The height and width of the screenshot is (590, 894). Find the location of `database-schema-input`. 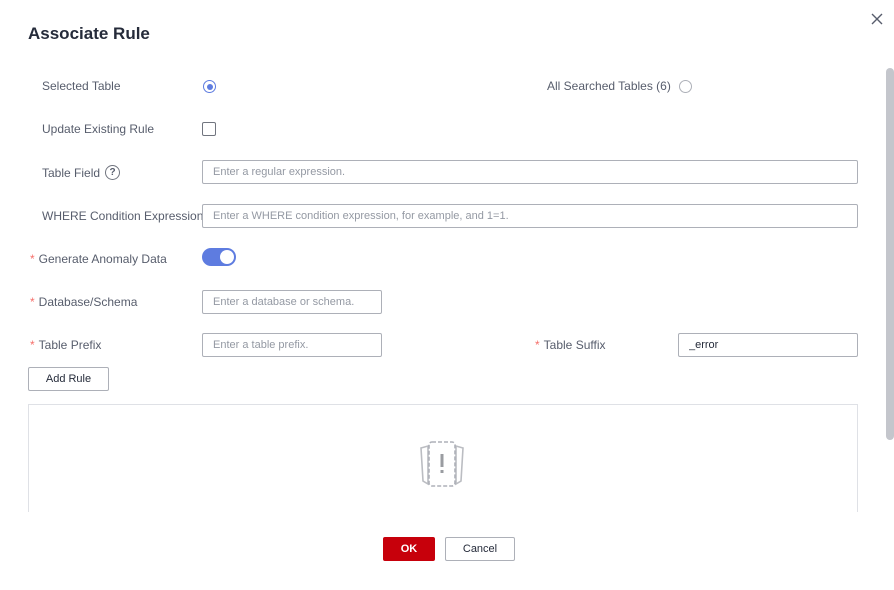

database-schema-input is located at coordinates (292, 302).